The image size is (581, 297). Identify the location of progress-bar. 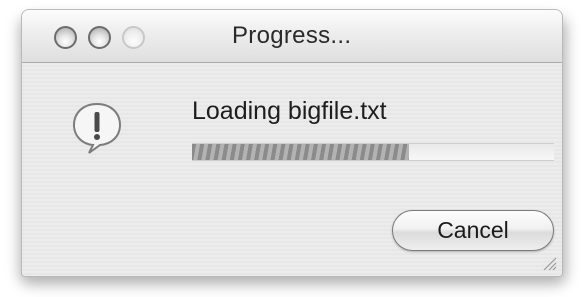
(373, 152).